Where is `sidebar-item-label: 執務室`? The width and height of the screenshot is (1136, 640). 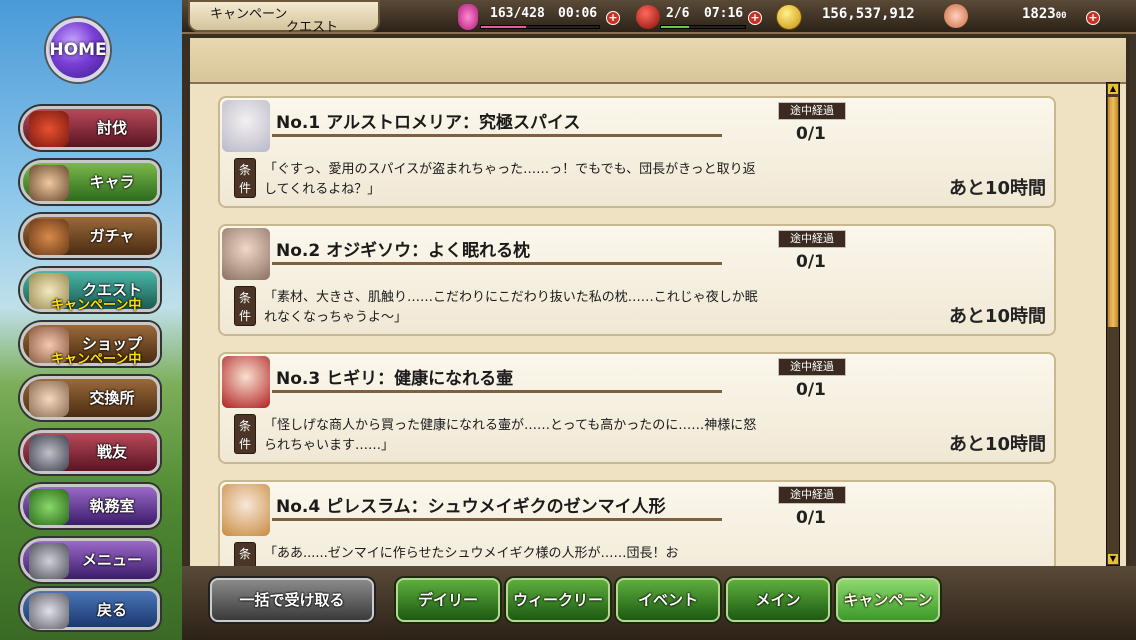 sidebar-item-label: 執務室 is located at coordinates (112, 506).